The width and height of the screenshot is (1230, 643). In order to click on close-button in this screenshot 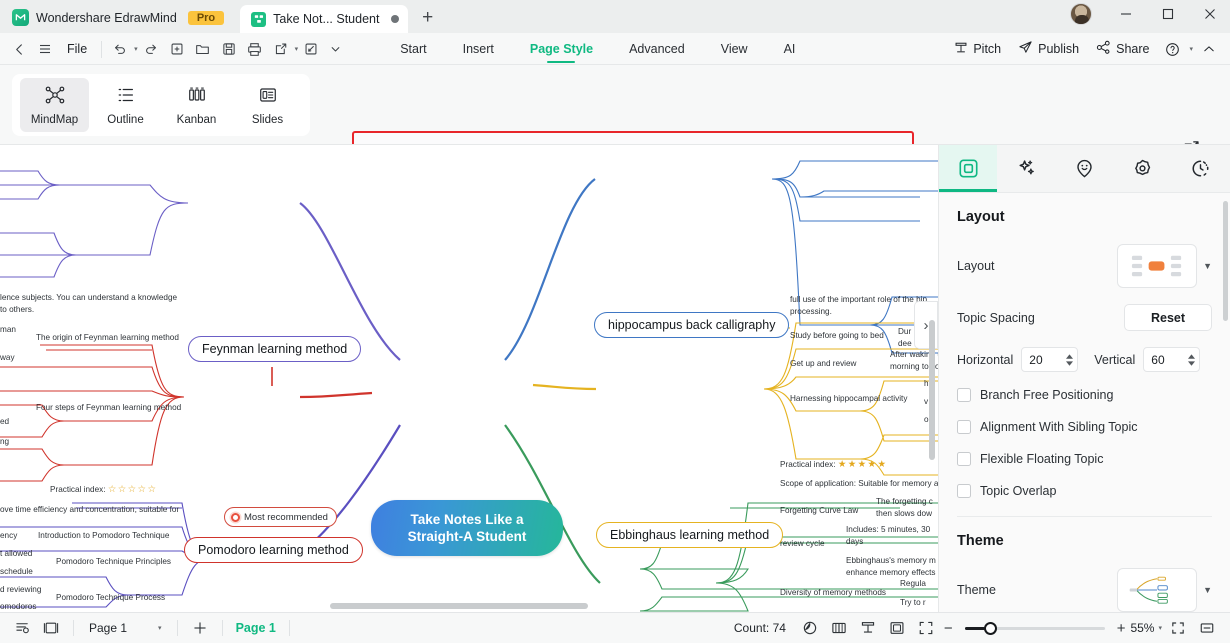, I will do `click(1210, 14)`.